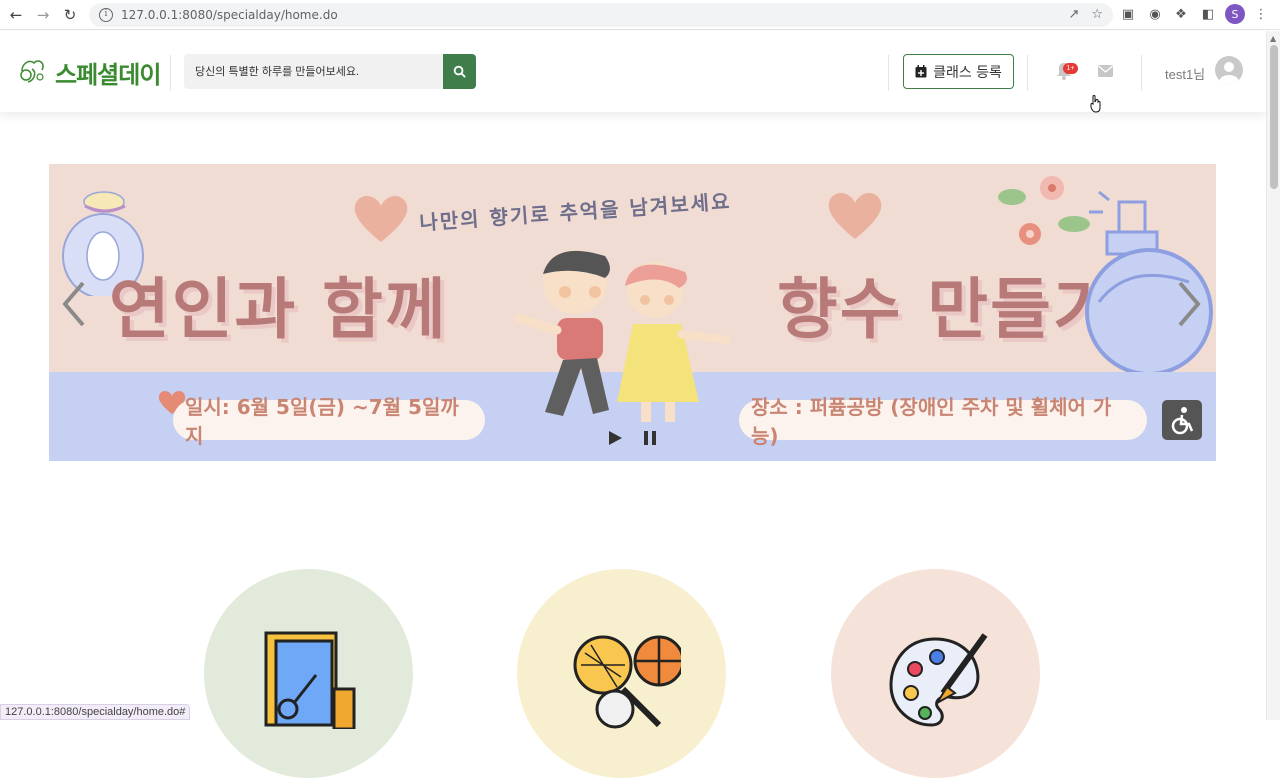 This screenshot has height=778, width=1280. I want to click on carousel-prev-arrow-icon, so click(74, 304).